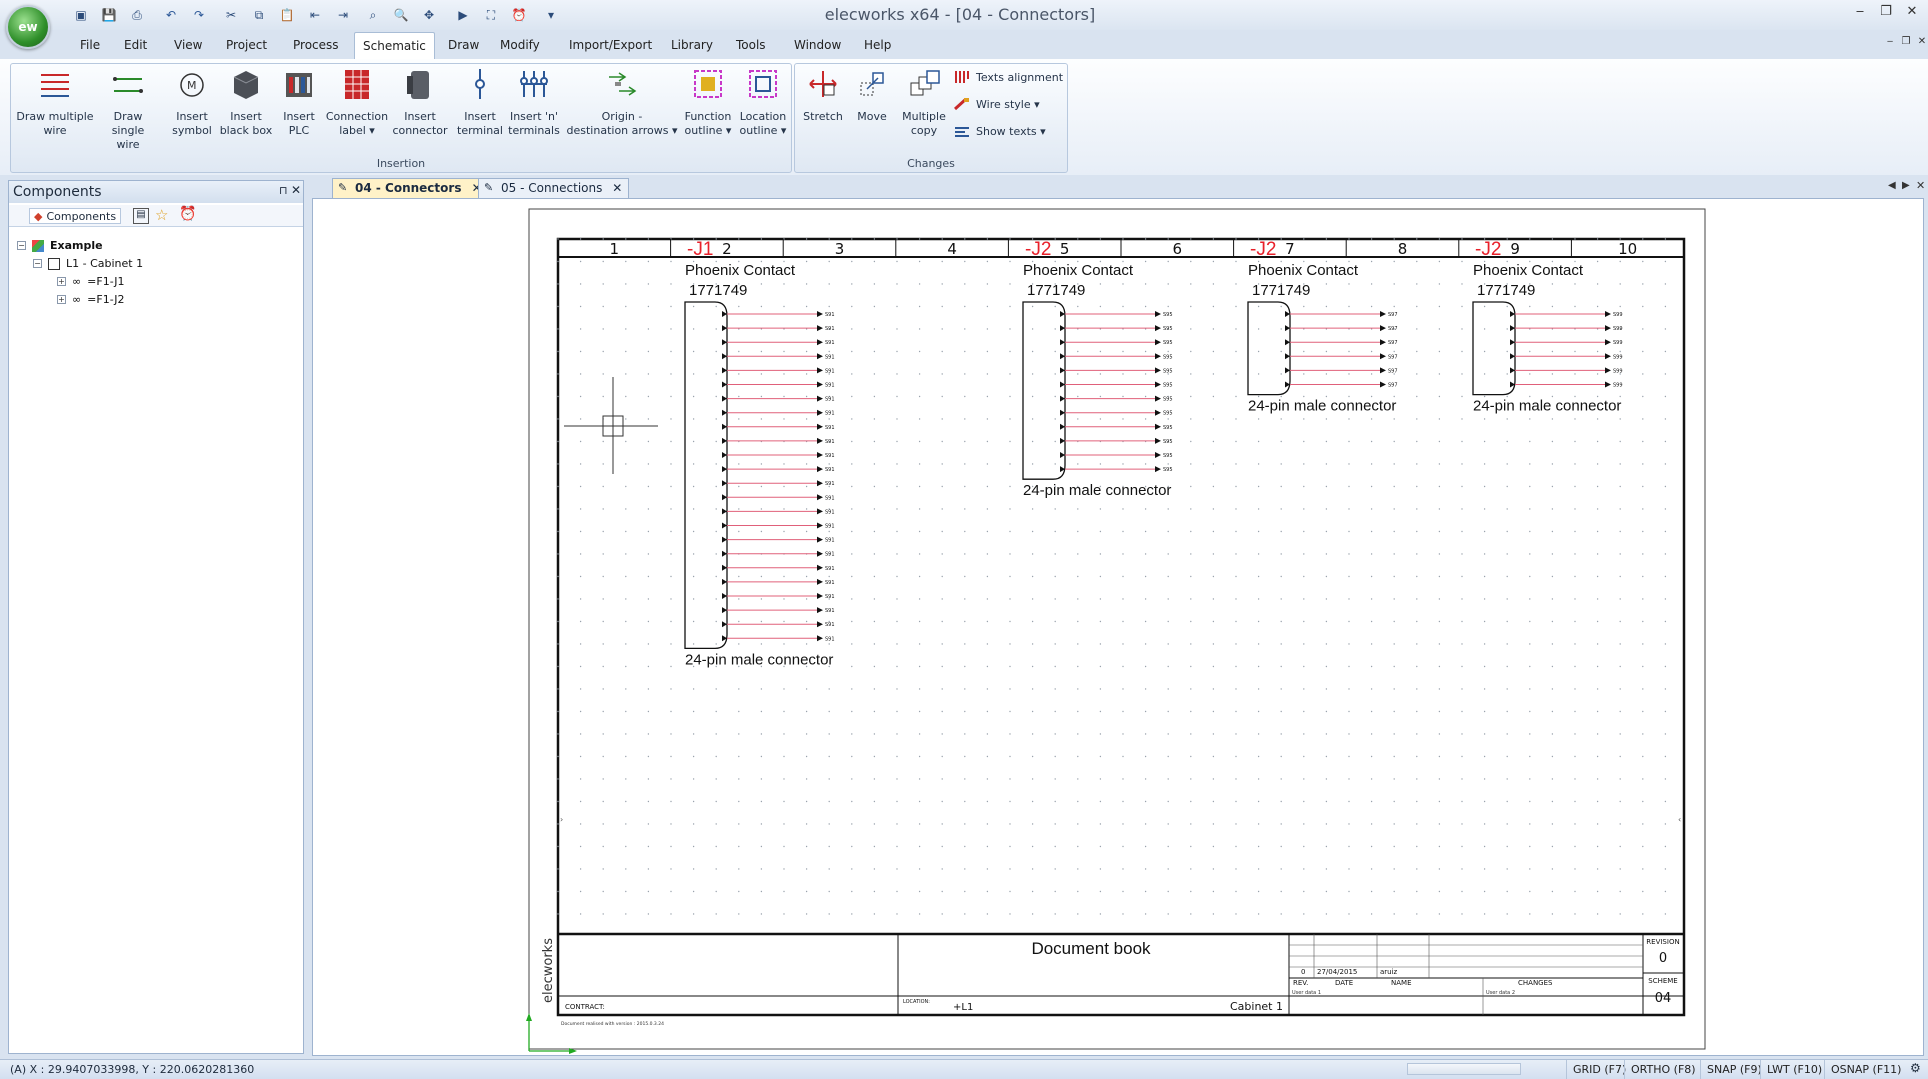  I want to click on toggle-lwt: LWT (F10), so click(1794, 1069).